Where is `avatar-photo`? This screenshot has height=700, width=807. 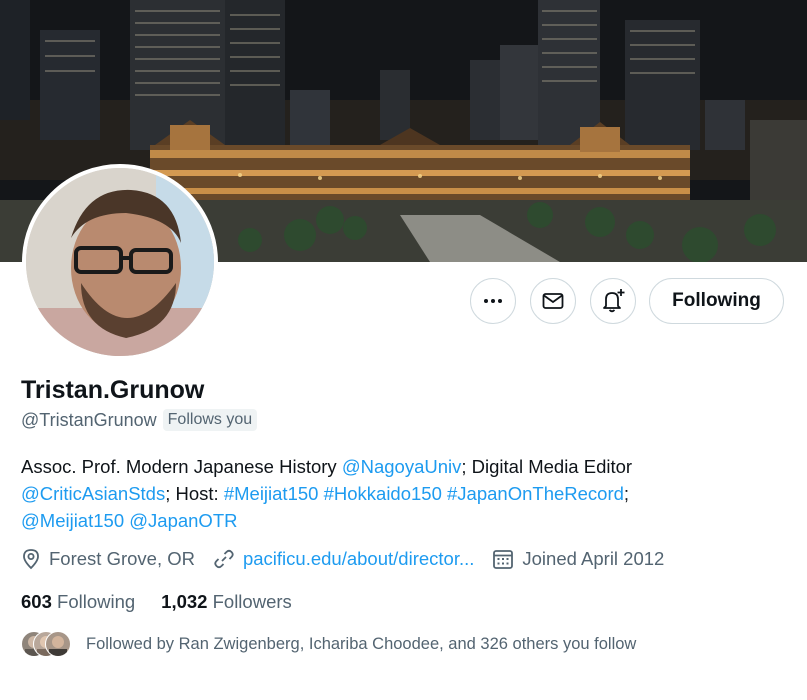
avatar-photo is located at coordinates (120, 262).